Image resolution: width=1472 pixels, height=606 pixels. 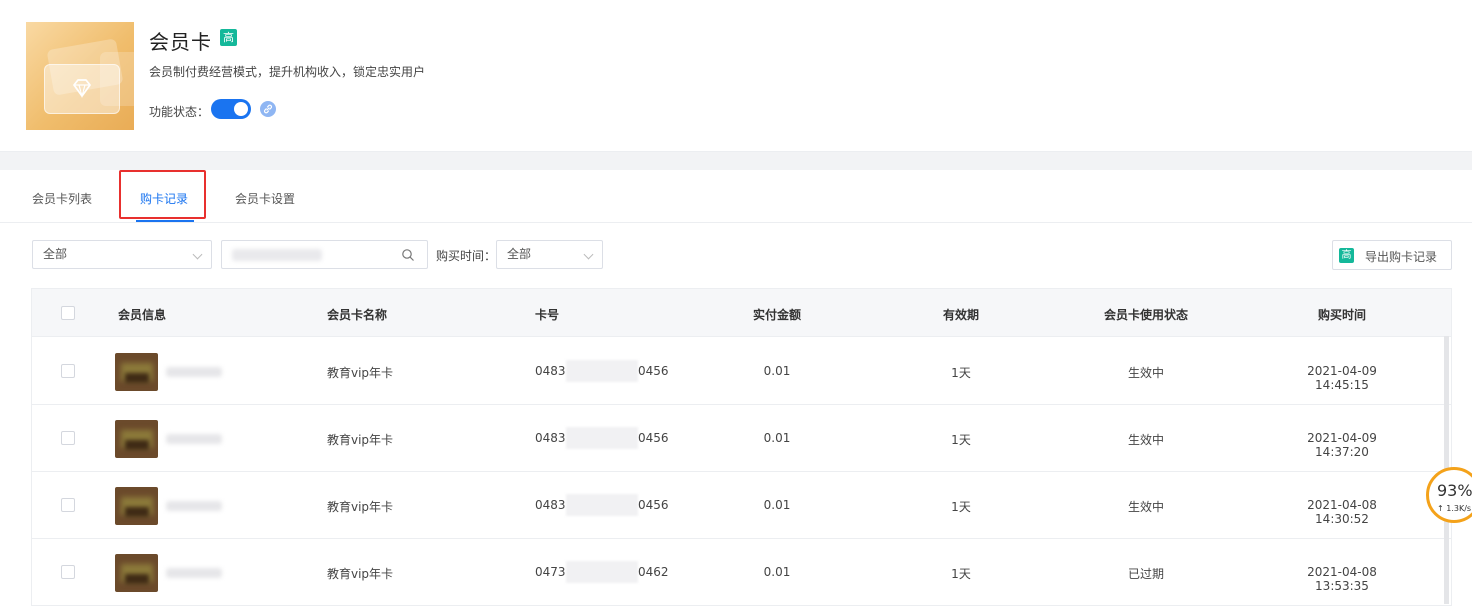 What do you see at coordinates (1146, 574) in the screenshot?
I see `usage-status: 已过期` at bounding box center [1146, 574].